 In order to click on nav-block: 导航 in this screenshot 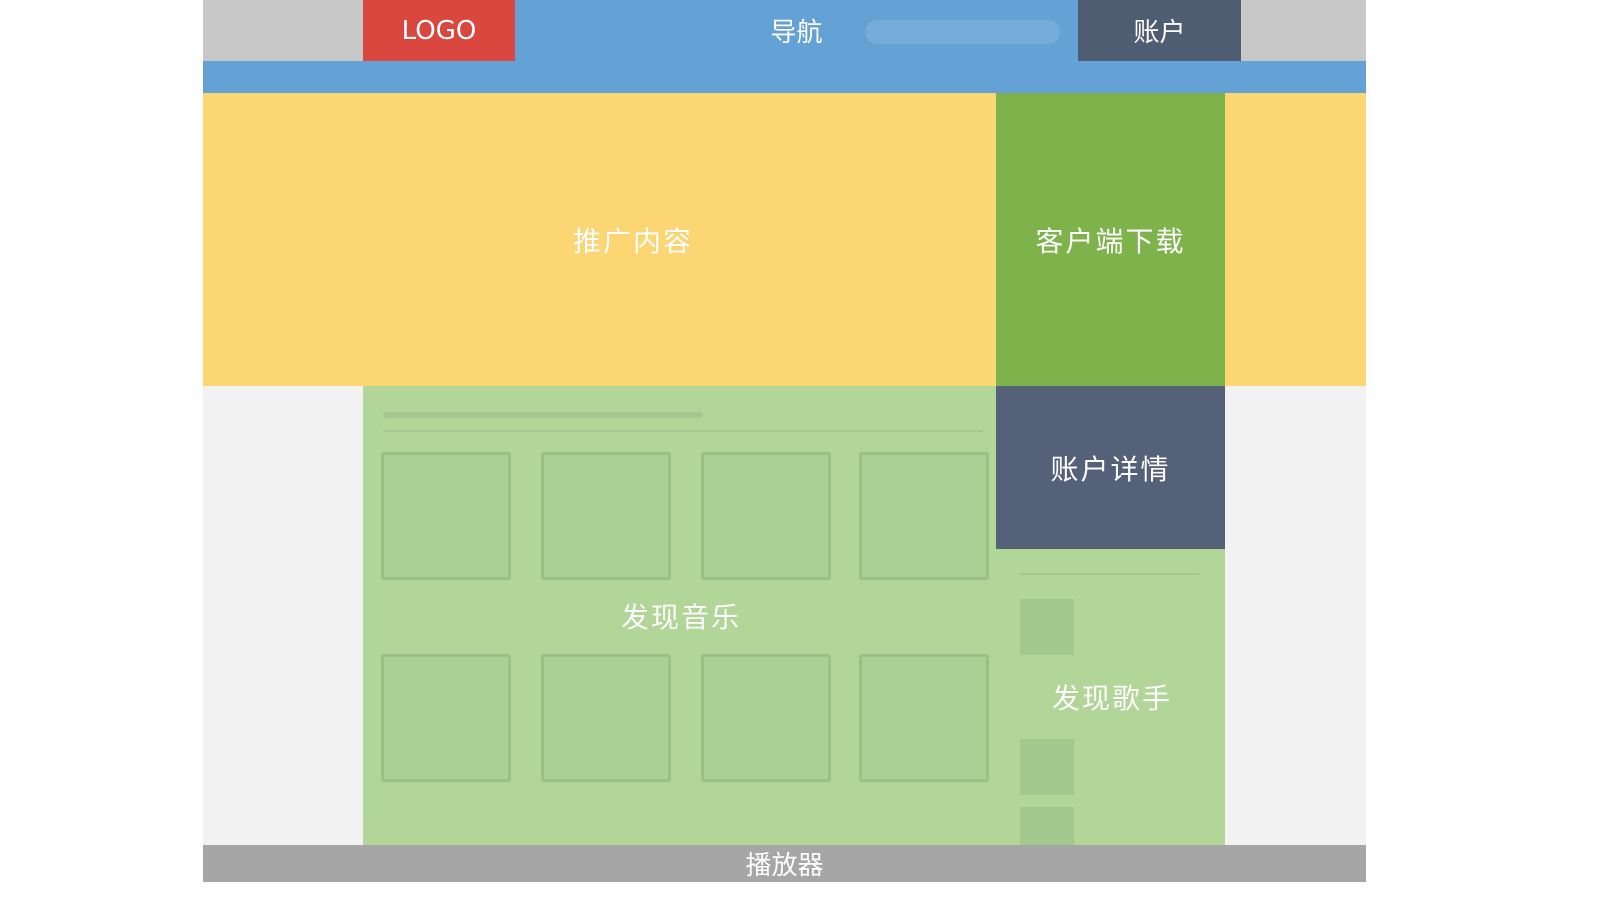, I will do `click(796, 30)`.